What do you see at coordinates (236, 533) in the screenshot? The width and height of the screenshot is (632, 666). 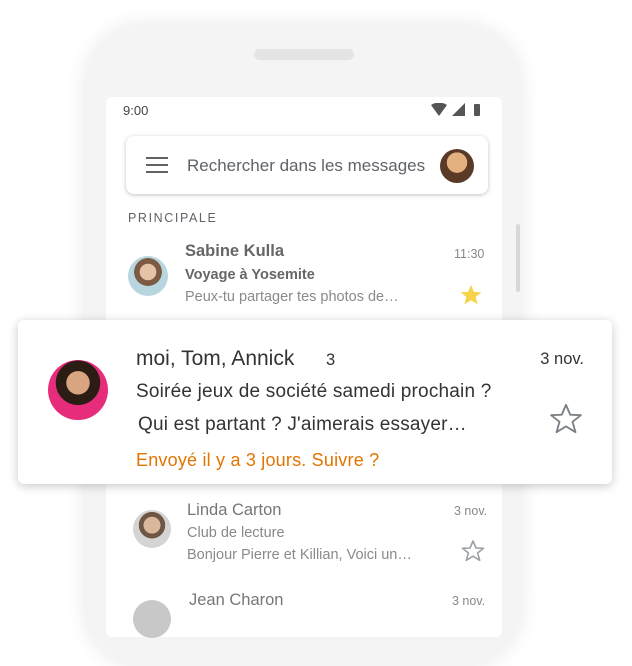 I see `email-subject: Club de lecture` at bounding box center [236, 533].